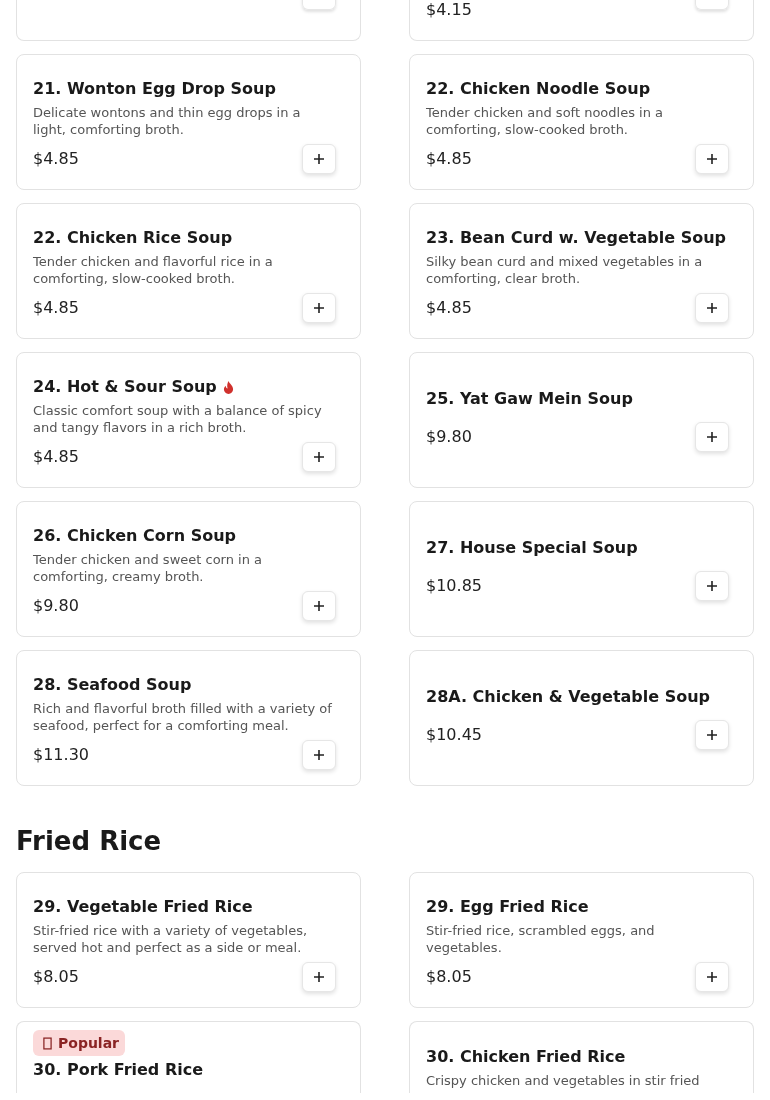 Image resolution: width=770 pixels, height=1100 pixels. I want to click on menu-card: 23. Bean Curd w. Vegetable Soup Silky bean curd and mixed vegetables in a comforting, clear broth. $4.85, so click(581, 271).